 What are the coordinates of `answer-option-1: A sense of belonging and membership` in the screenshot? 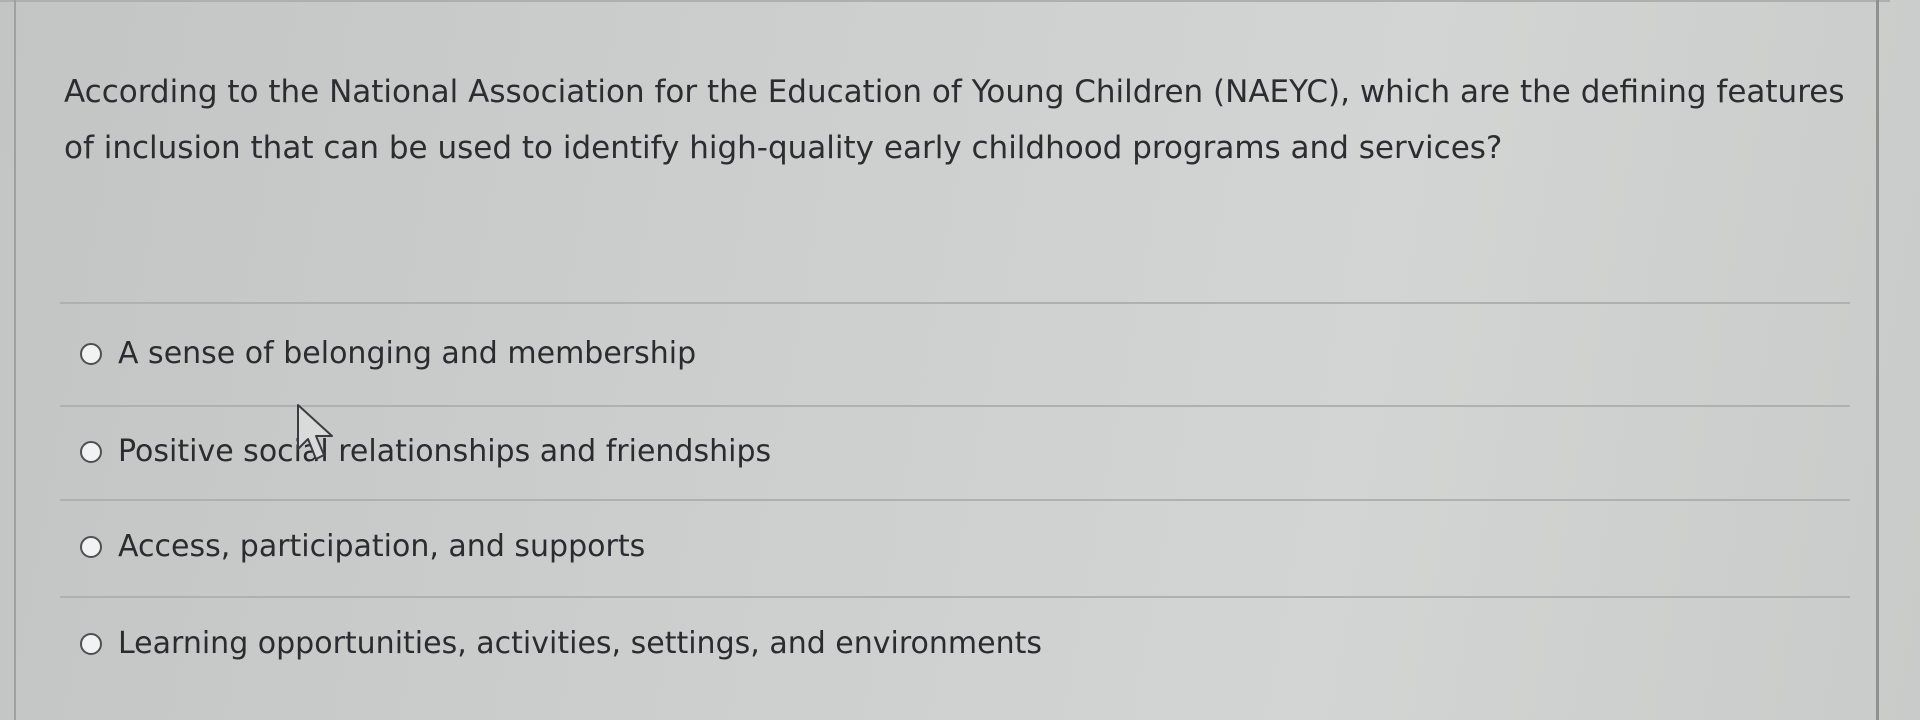 It's located at (388, 353).